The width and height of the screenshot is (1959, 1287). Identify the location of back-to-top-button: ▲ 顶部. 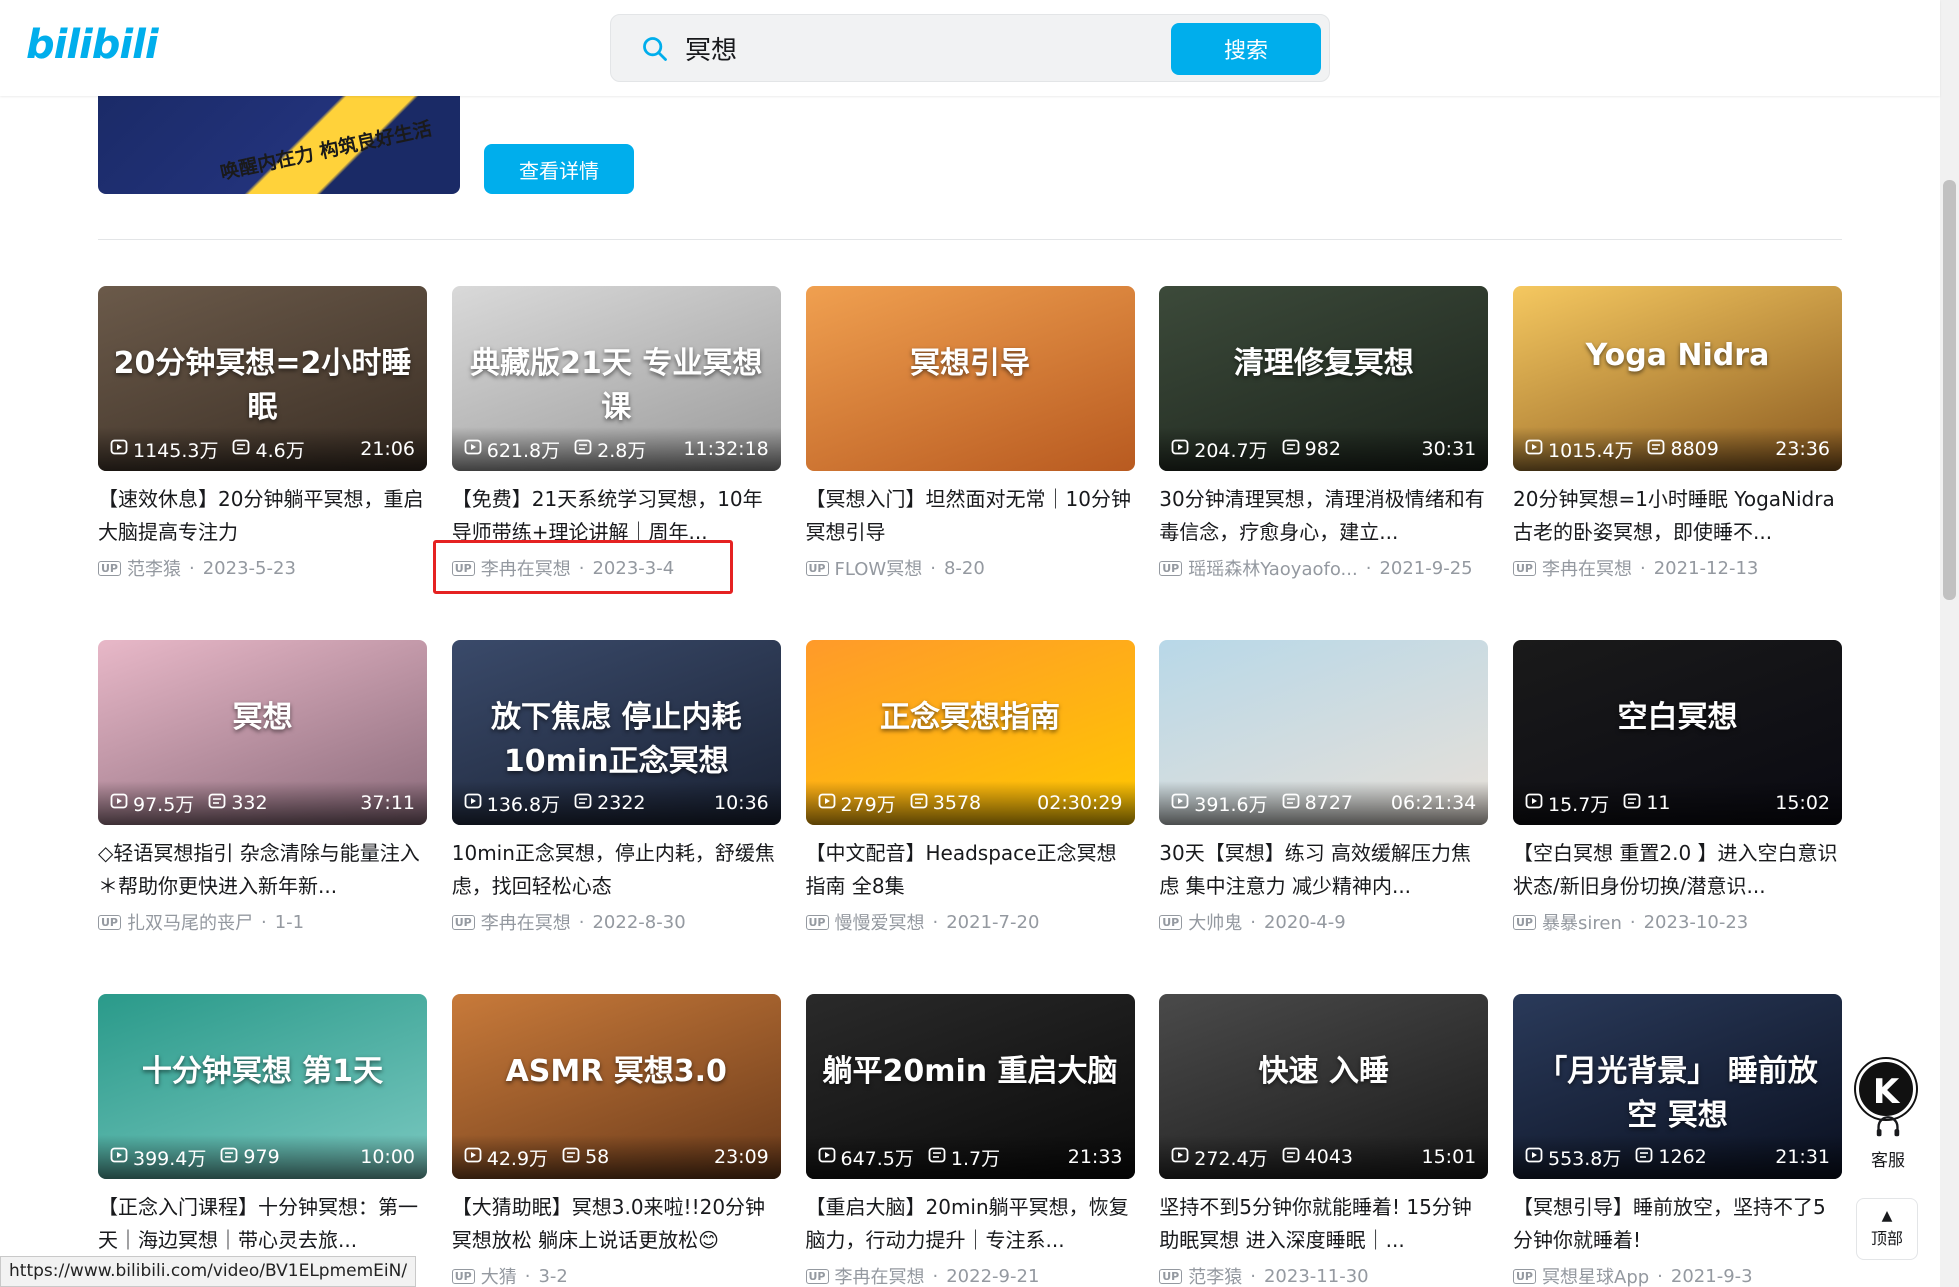
(1887, 1229).